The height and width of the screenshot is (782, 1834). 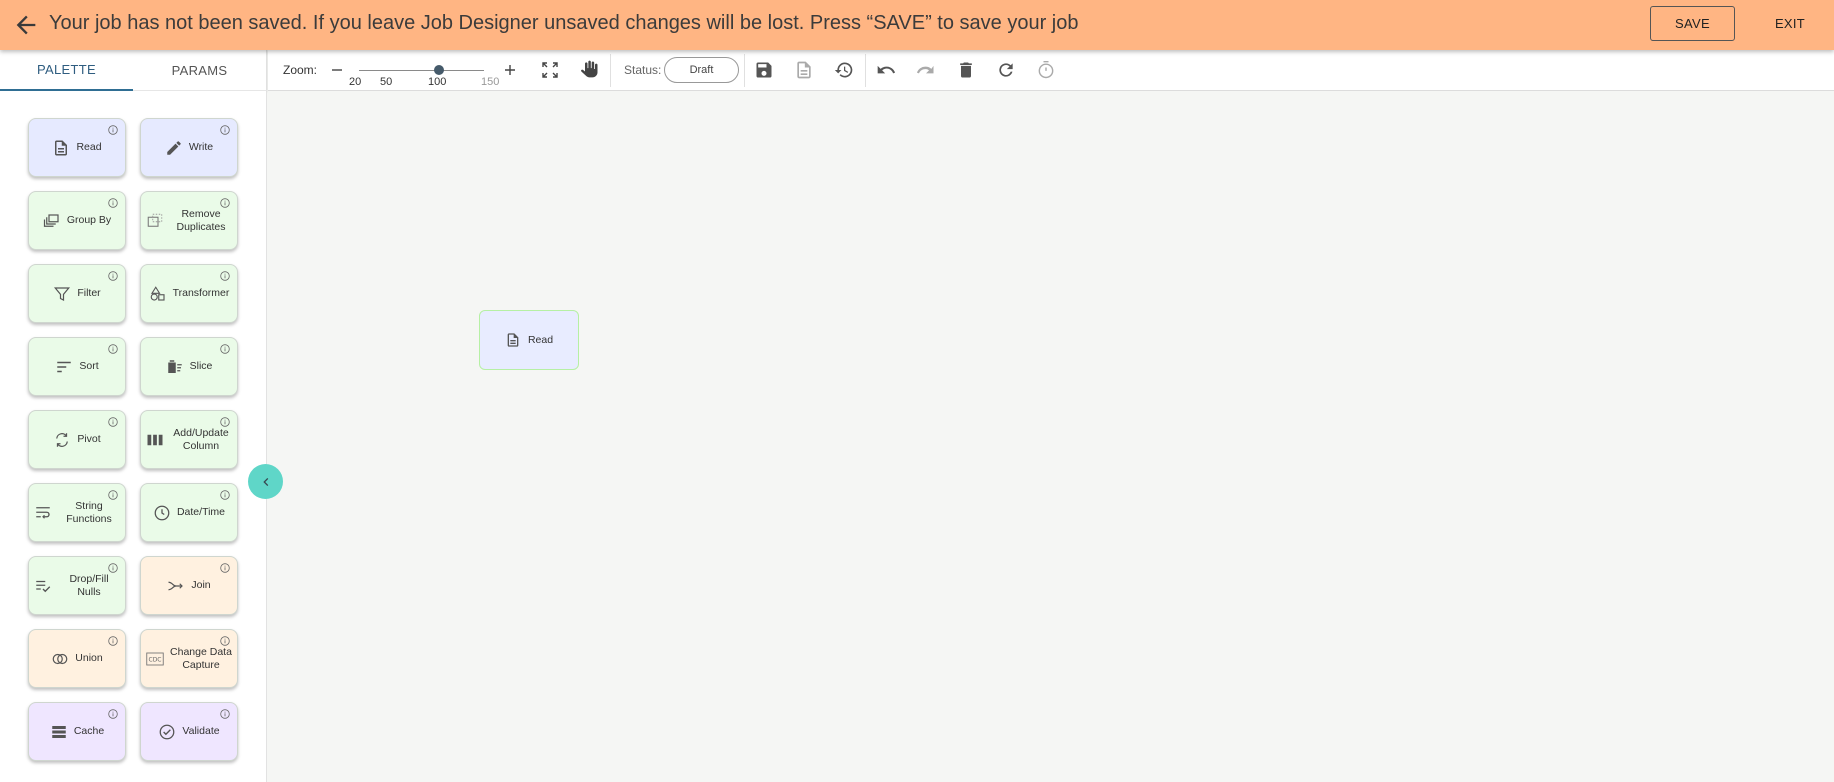 I want to click on zoom-slider-track, so click(x=421, y=70).